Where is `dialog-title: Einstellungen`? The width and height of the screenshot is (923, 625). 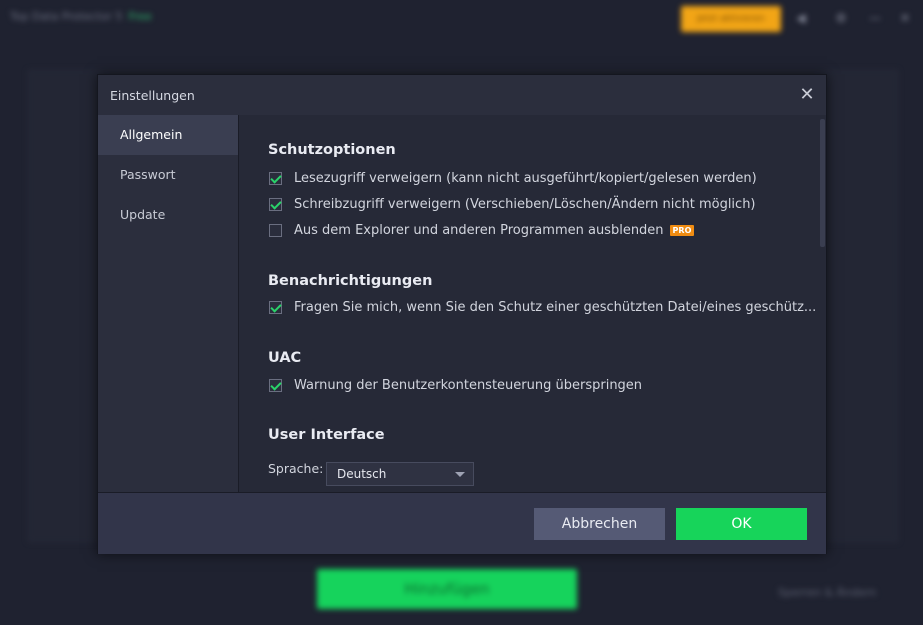 dialog-title: Einstellungen is located at coordinates (152, 95).